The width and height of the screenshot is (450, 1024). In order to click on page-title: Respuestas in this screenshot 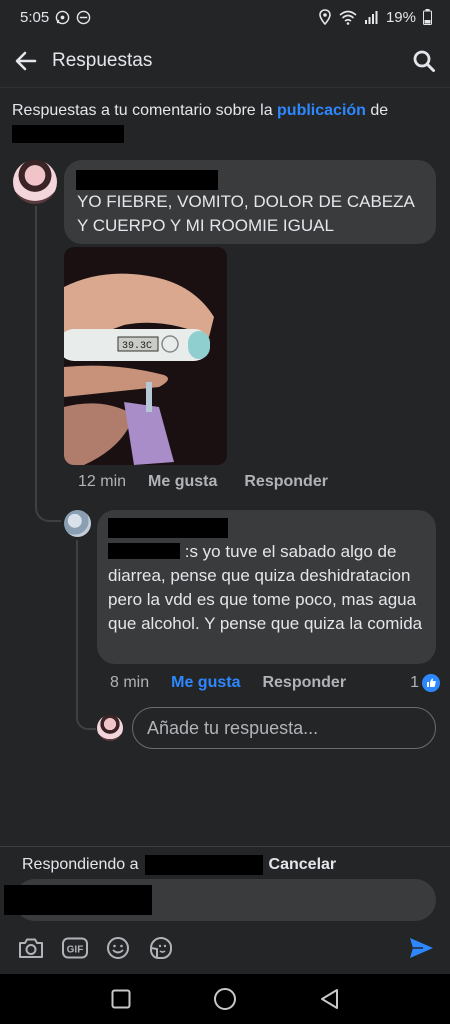, I will do `click(102, 60)`.